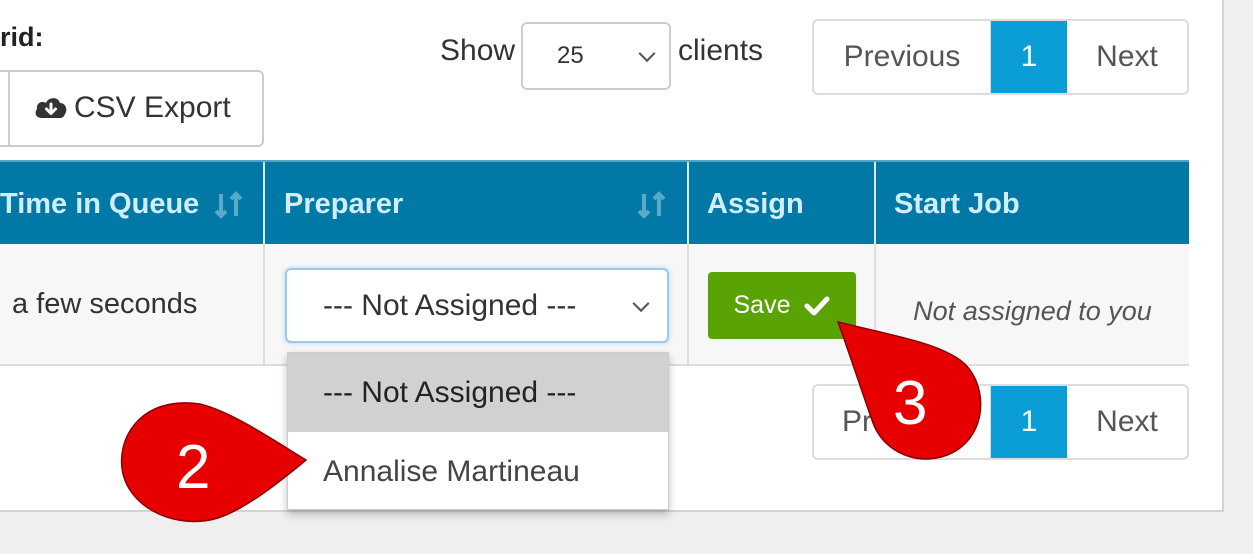 Image resolution: width=1253 pixels, height=554 pixels. Describe the element at coordinates (214, 462) in the screenshot. I see `callout-2-marker` at that location.